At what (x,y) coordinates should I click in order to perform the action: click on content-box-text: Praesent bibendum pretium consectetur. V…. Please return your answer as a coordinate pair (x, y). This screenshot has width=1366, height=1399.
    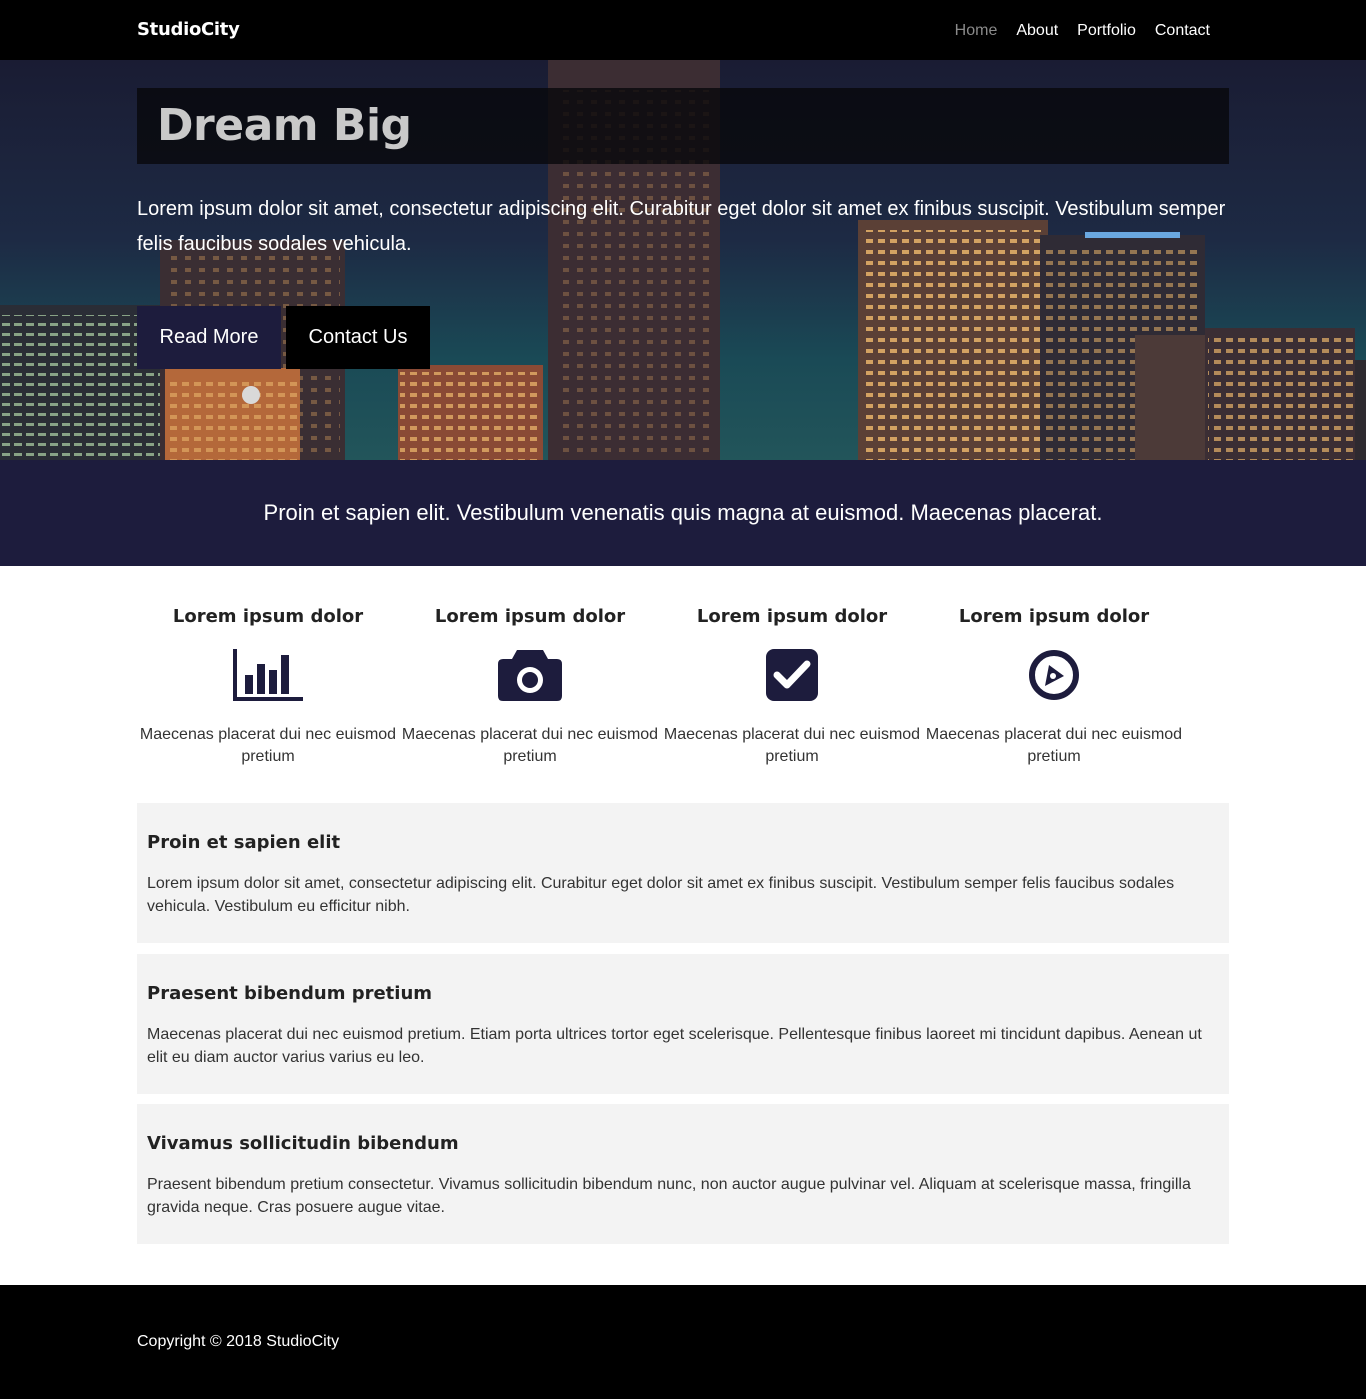
    Looking at the image, I should click on (669, 1196).